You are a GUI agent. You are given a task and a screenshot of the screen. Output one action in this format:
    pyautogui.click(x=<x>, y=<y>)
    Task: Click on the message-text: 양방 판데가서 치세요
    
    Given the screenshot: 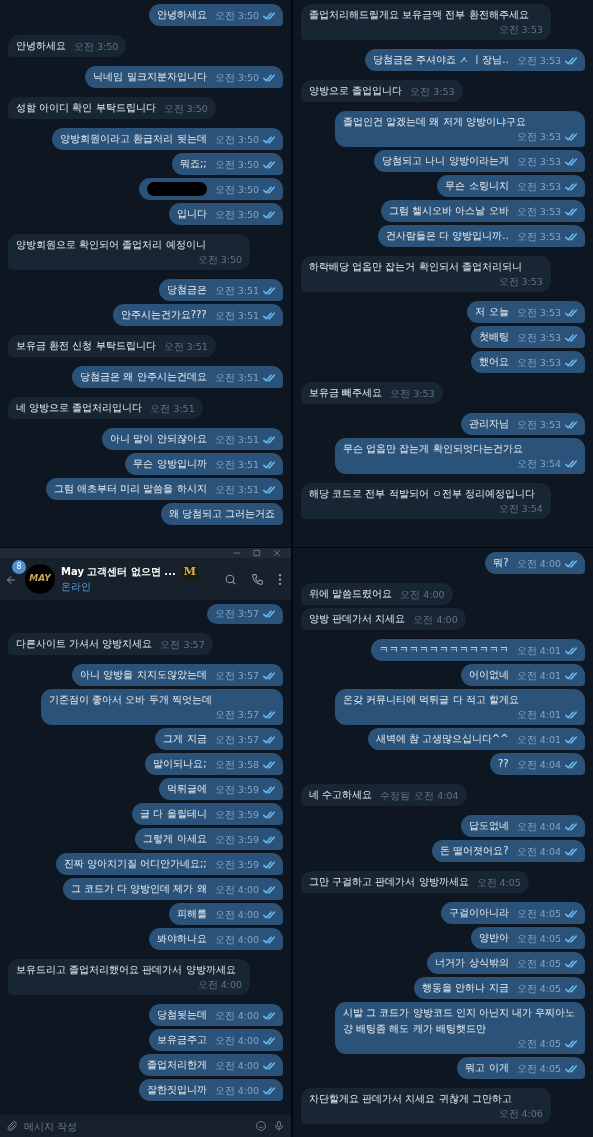 What is the action you would take?
    pyautogui.click(x=357, y=619)
    